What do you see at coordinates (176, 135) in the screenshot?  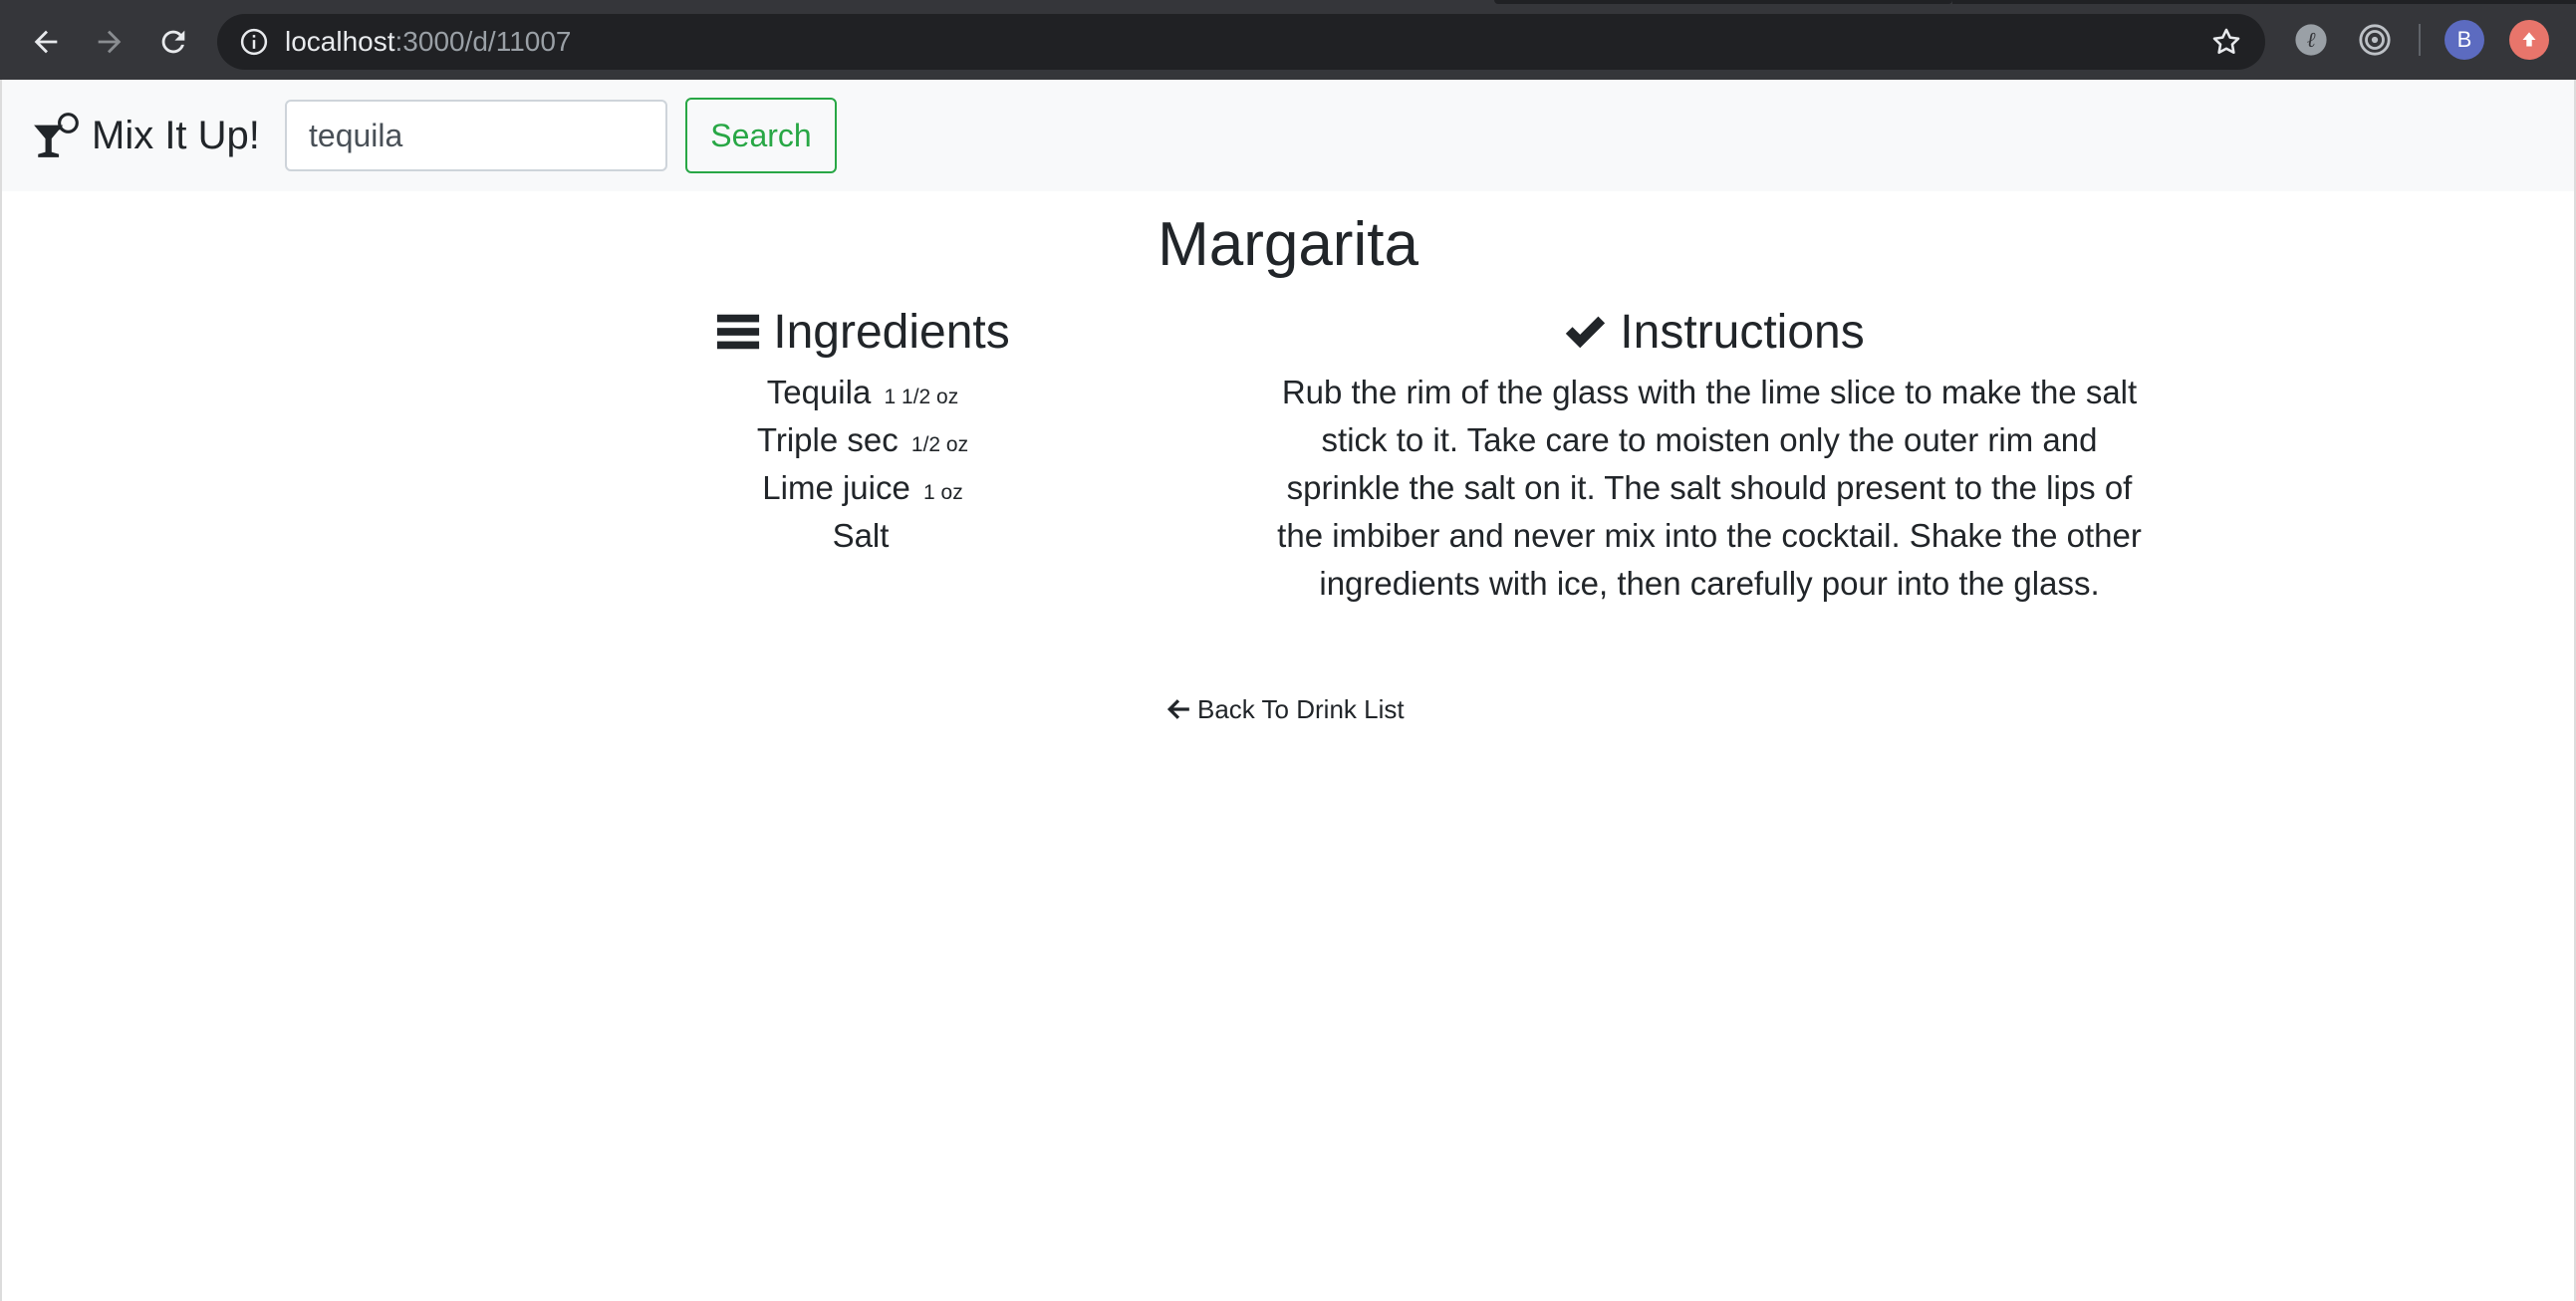 I see `brand-name: Mix It Up!` at bounding box center [176, 135].